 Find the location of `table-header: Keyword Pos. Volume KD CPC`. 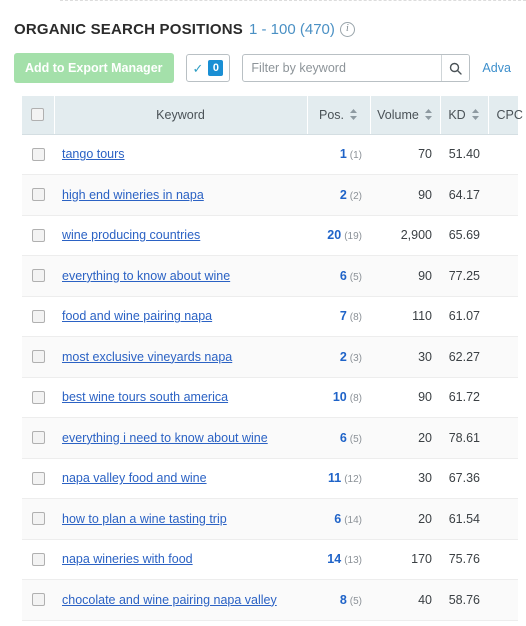

table-header: Keyword Pos. Volume KD CPC is located at coordinates (272, 115).